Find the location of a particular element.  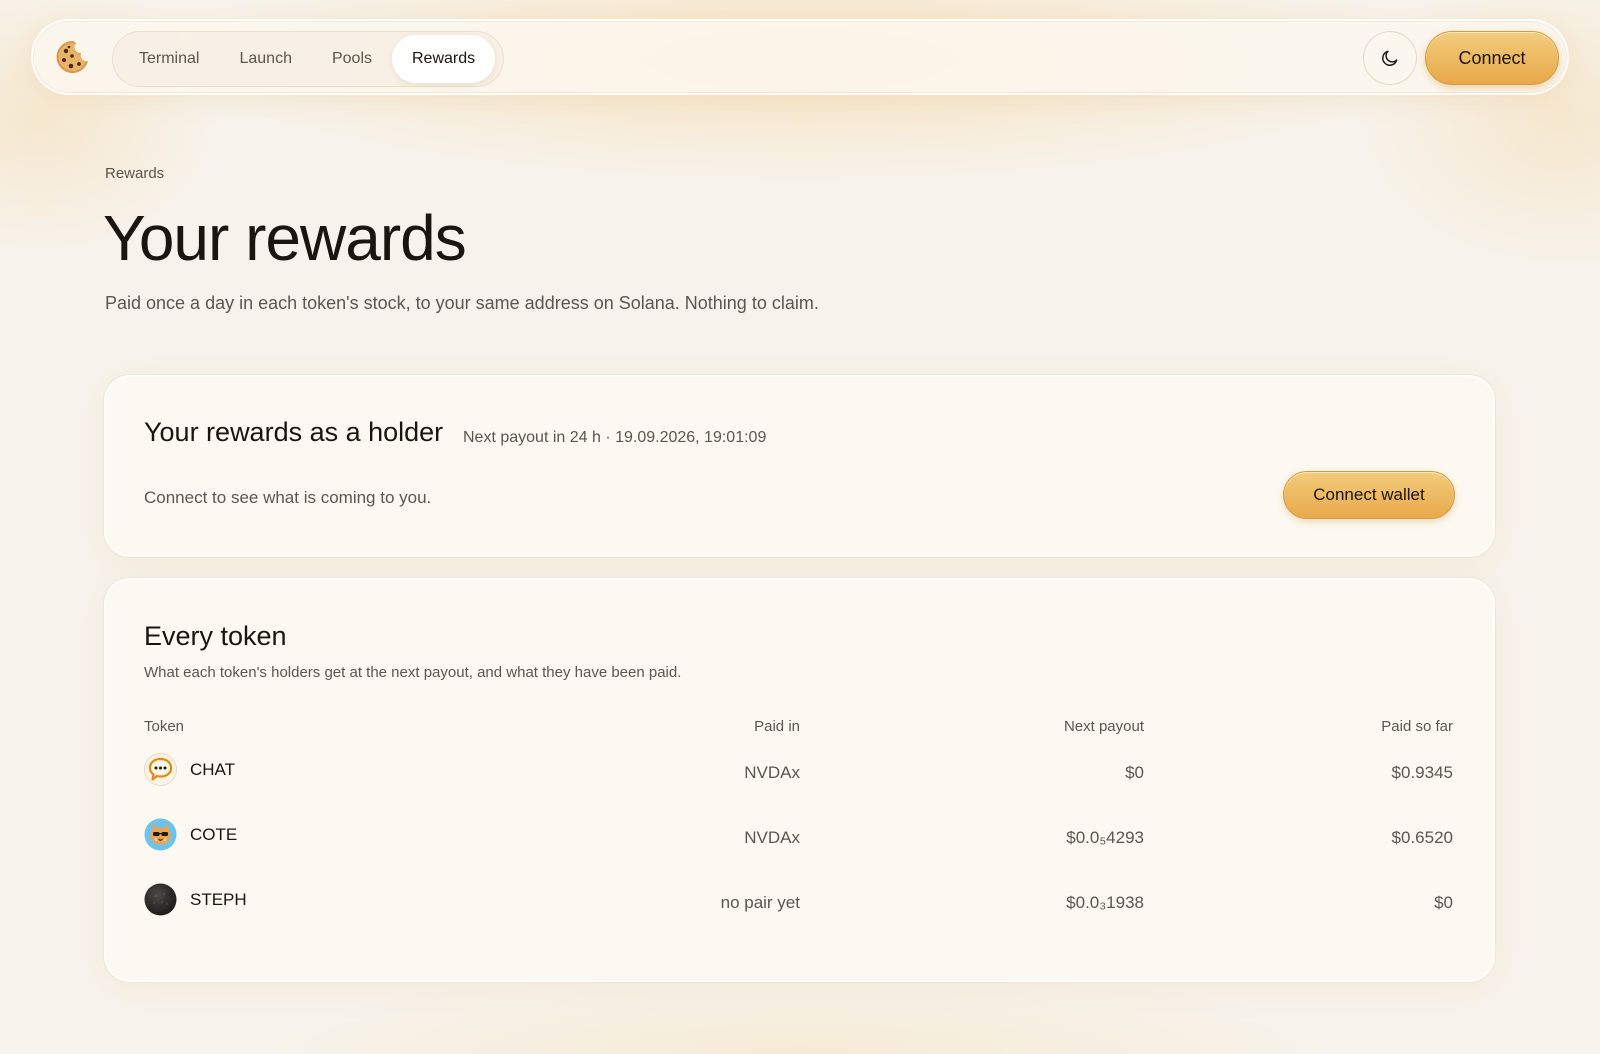

next-payout-value: $0 is located at coordinates (1134, 772).